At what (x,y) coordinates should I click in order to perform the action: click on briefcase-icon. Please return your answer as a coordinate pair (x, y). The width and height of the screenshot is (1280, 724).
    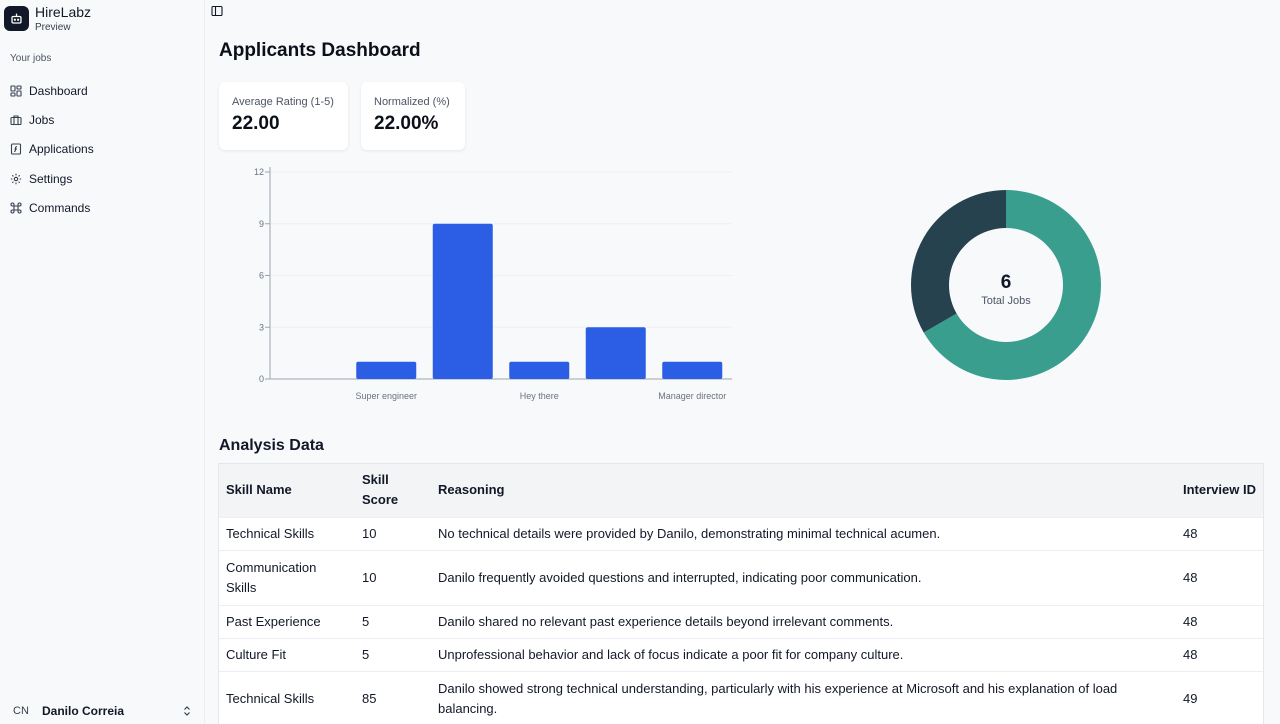
    Looking at the image, I should click on (16, 120).